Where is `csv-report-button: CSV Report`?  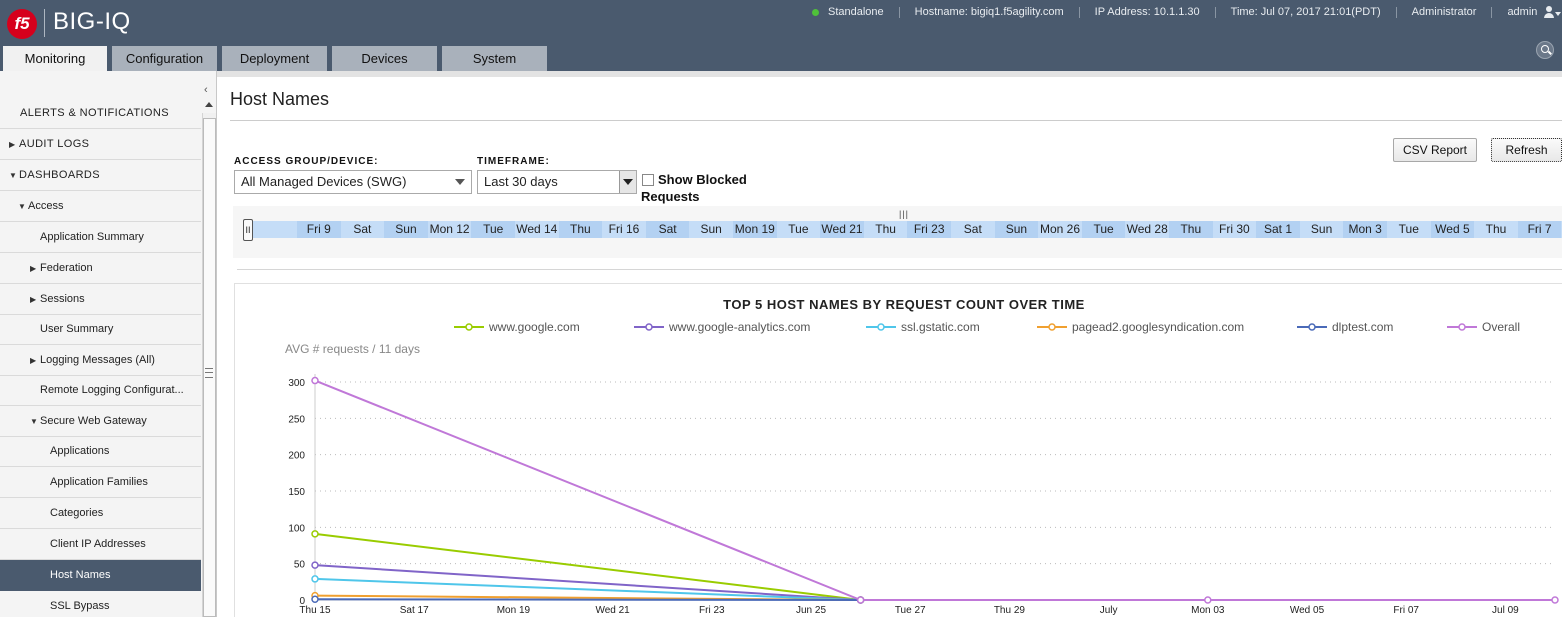
csv-report-button: CSV Report is located at coordinates (1435, 150).